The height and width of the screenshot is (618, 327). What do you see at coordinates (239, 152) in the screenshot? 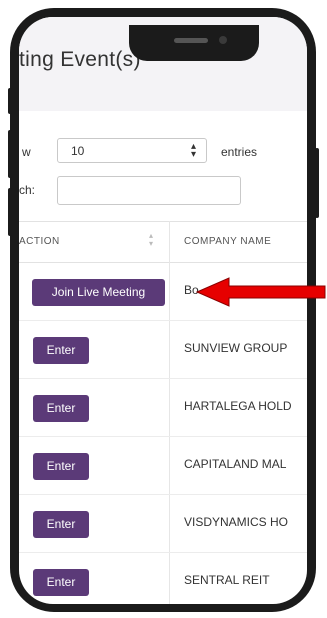
I see `entries-label: entries` at bounding box center [239, 152].